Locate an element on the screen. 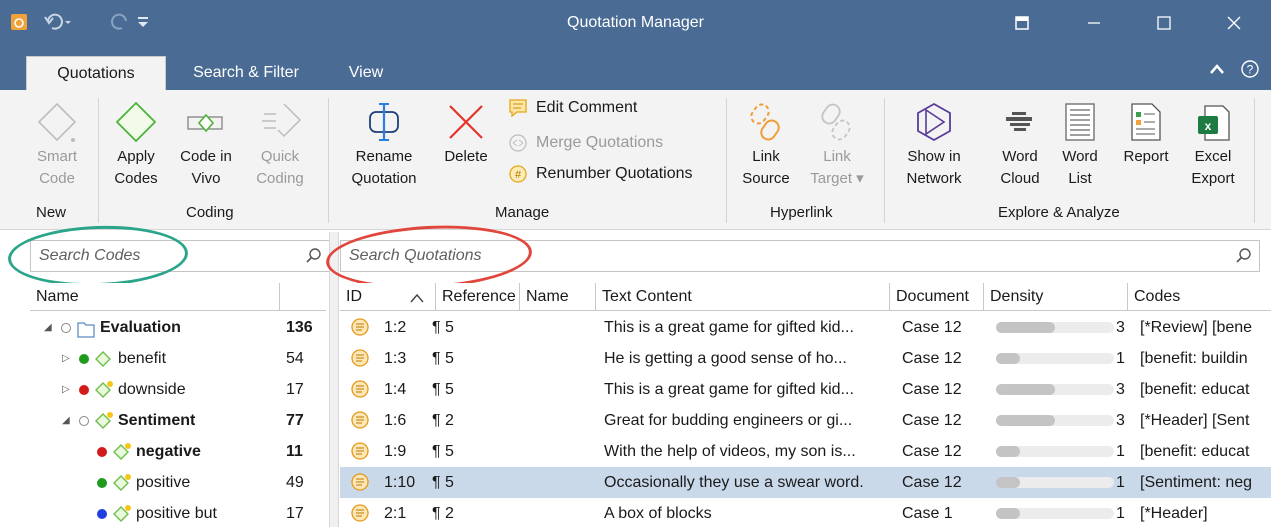 Image resolution: width=1271 pixels, height=529 pixels. apply-codes-button: Apply Codes is located at coordinates (136, 144).